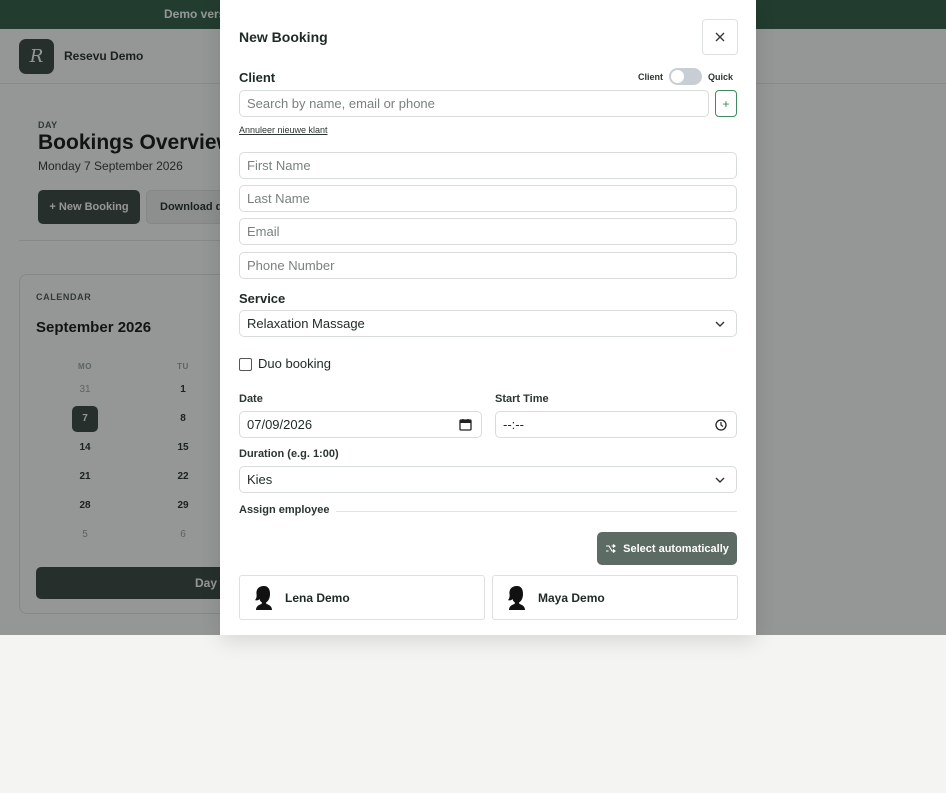 The height and width of the screenshot is (793, 946). I want to click on calendar-icon, so click(465, 424).